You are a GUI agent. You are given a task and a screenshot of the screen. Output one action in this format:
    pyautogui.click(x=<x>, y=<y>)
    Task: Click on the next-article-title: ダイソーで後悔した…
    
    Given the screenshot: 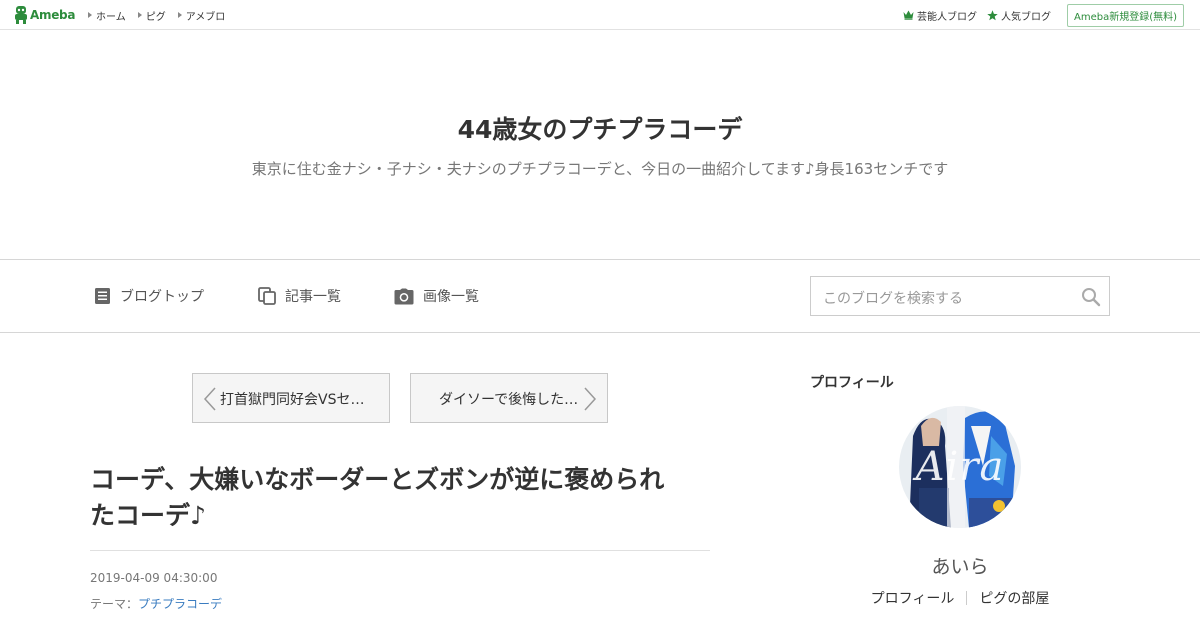 What is the action you would take?
    pyautogui.click(x=509, y=400)
    